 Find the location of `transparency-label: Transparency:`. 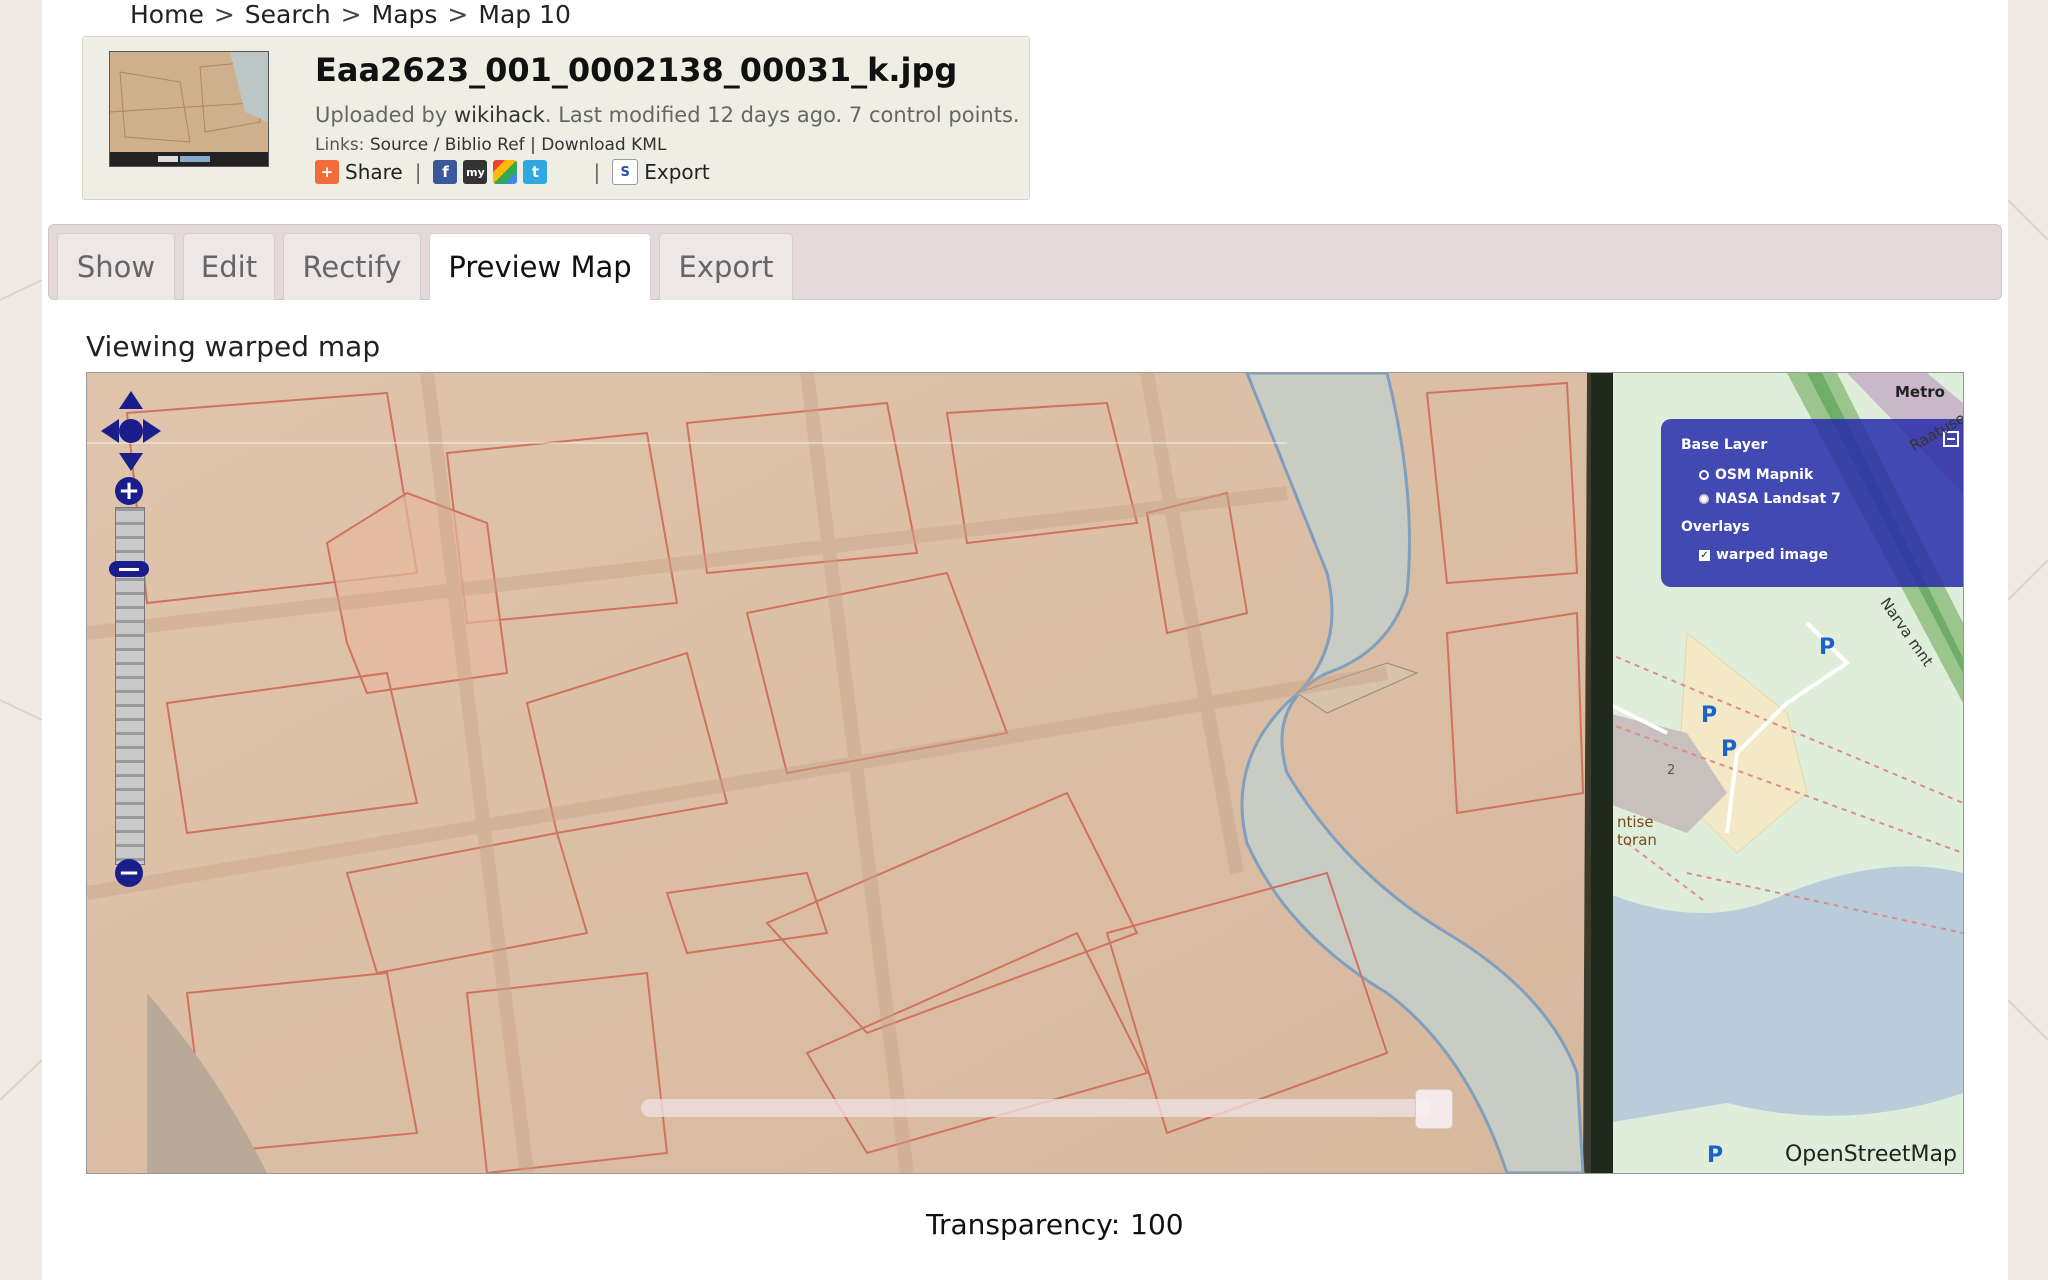

transparency-label: Transparency: is located at coordinates (1023, 1224).